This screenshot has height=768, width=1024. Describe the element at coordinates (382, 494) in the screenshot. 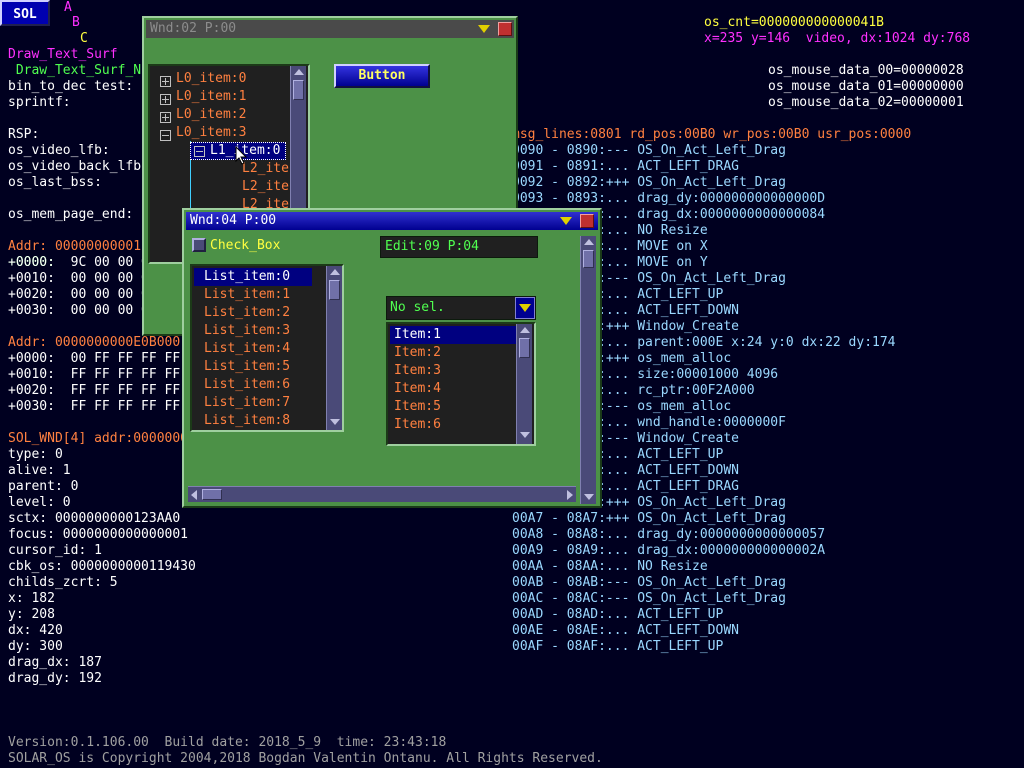

I see `wnd04-horizontal-scrollbar` at that location.